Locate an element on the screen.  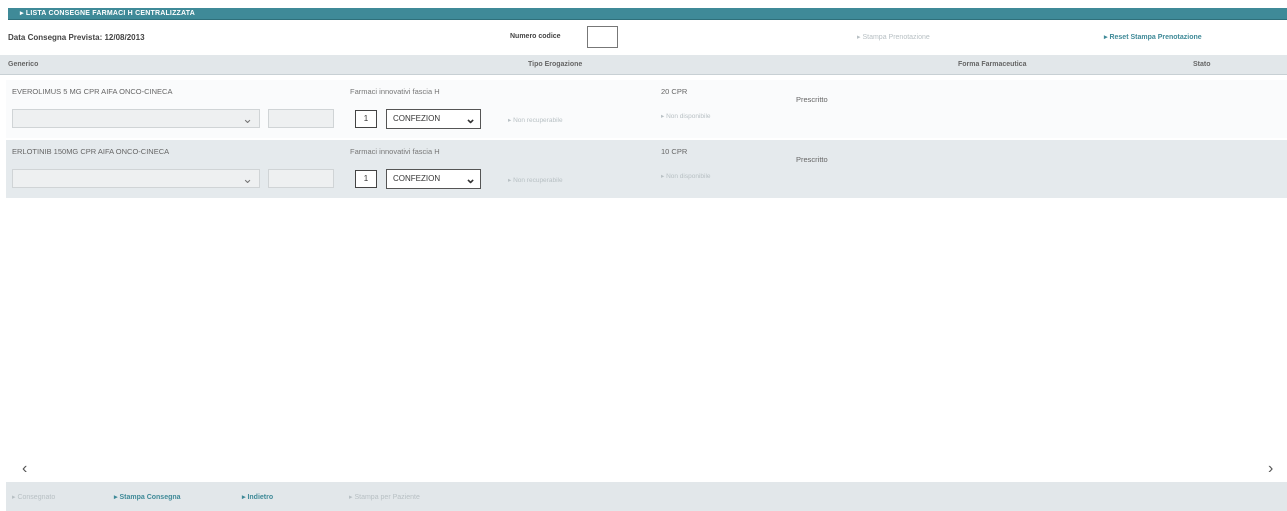
column-header-stato: Stato is located at coordinates (1202, 64).